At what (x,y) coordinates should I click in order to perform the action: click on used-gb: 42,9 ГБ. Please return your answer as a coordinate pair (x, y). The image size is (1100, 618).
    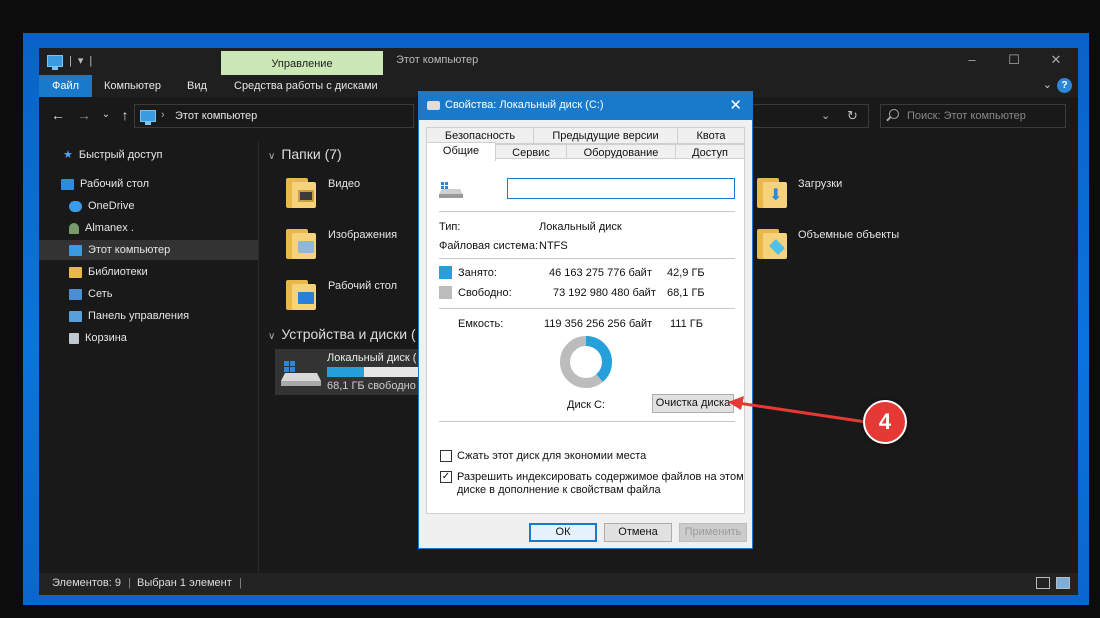
    Looking at the image, I should click on (686, 273).